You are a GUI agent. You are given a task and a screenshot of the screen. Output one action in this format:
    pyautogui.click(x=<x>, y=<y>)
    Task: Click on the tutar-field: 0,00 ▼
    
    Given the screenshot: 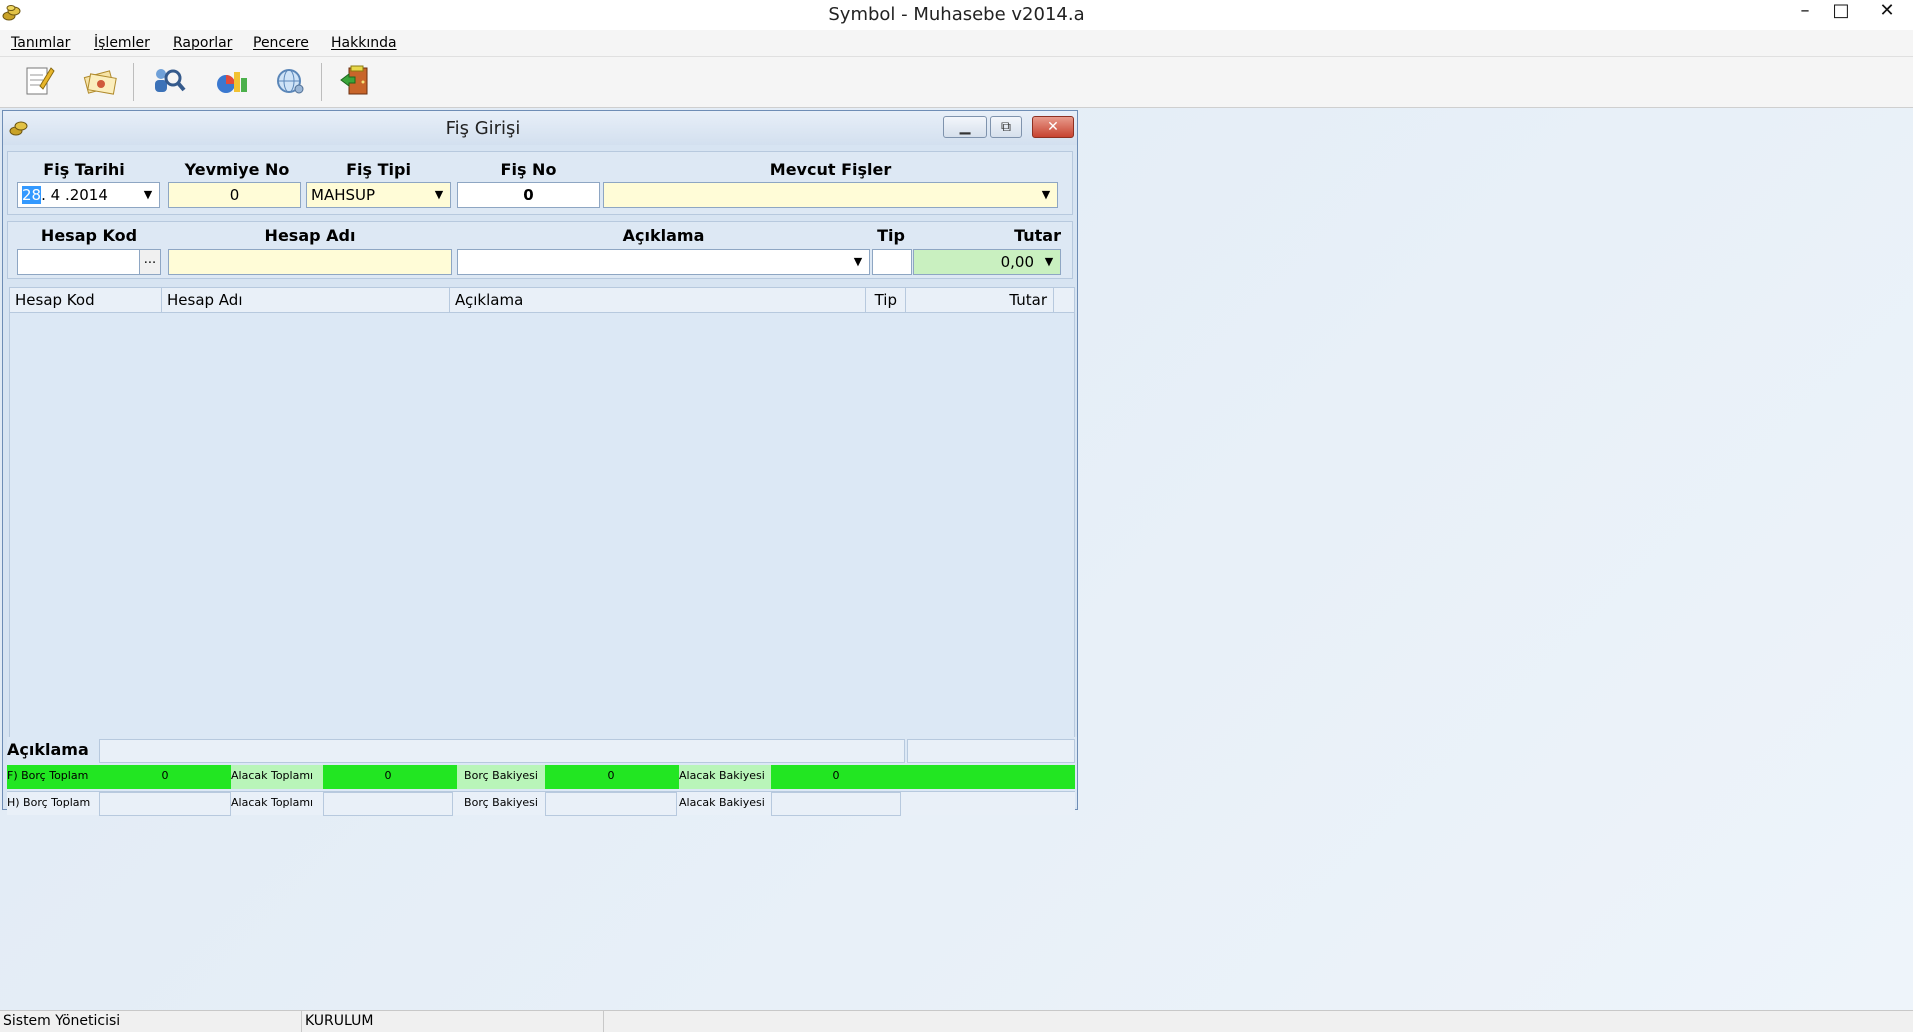 What is the action you would take?
    pyautogui.click(x=987, y=262)
    